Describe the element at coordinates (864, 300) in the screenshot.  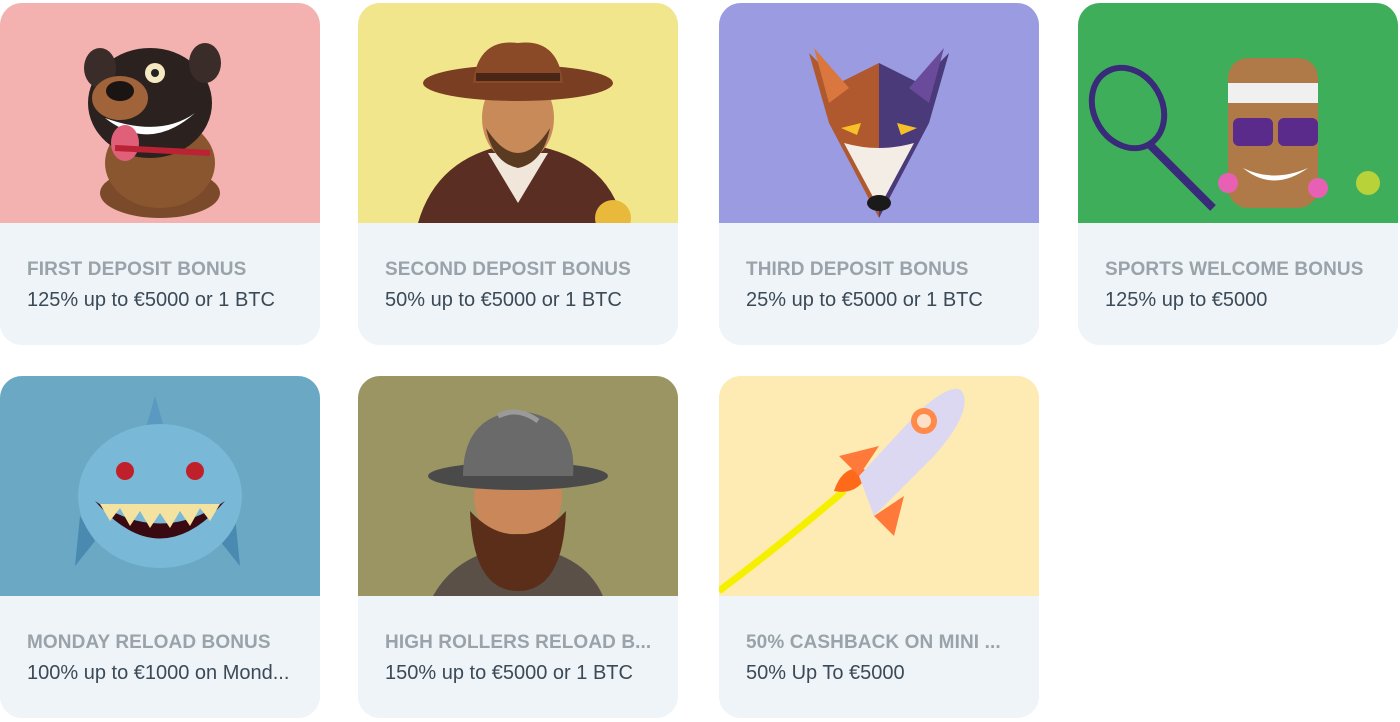
I see `bonus-description: 25% up to €5000 or 1 BTC` at that location.